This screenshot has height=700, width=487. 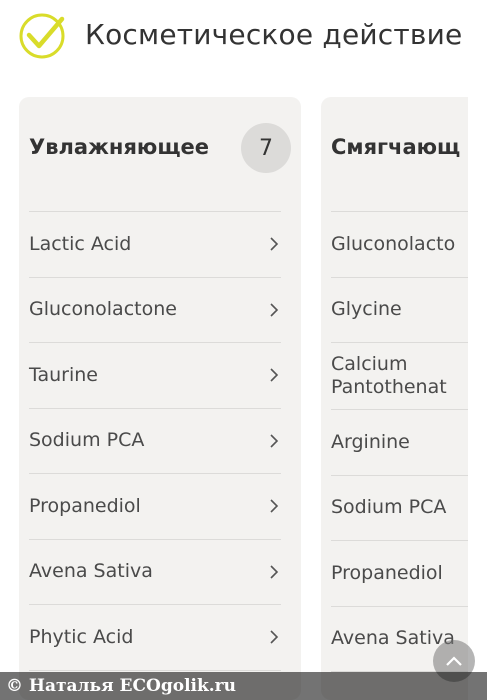 What do you see at coordinates (119, 147) in the screenshot?
I see `card-title: Увлажняющее` at bounding box center [119, 147].